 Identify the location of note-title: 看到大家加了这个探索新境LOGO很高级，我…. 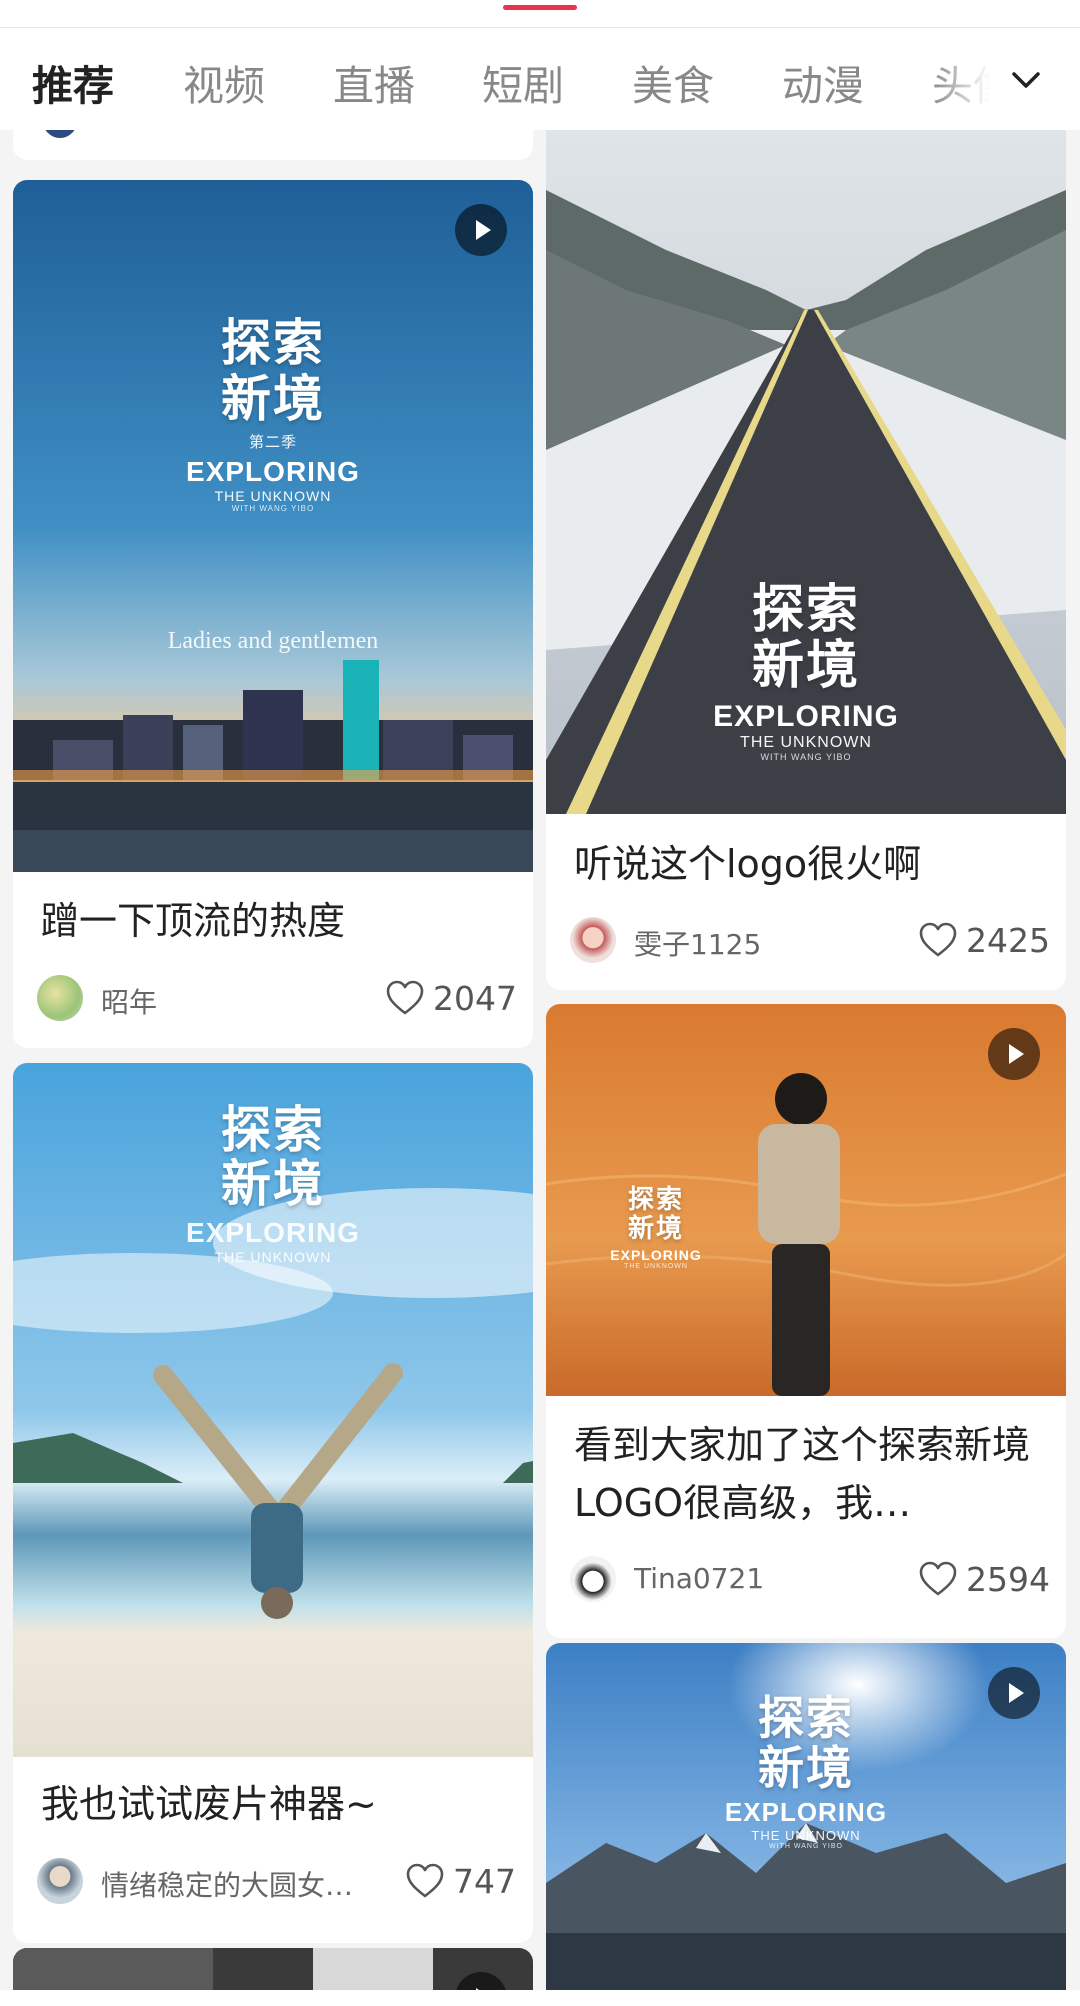
(802, 1474).